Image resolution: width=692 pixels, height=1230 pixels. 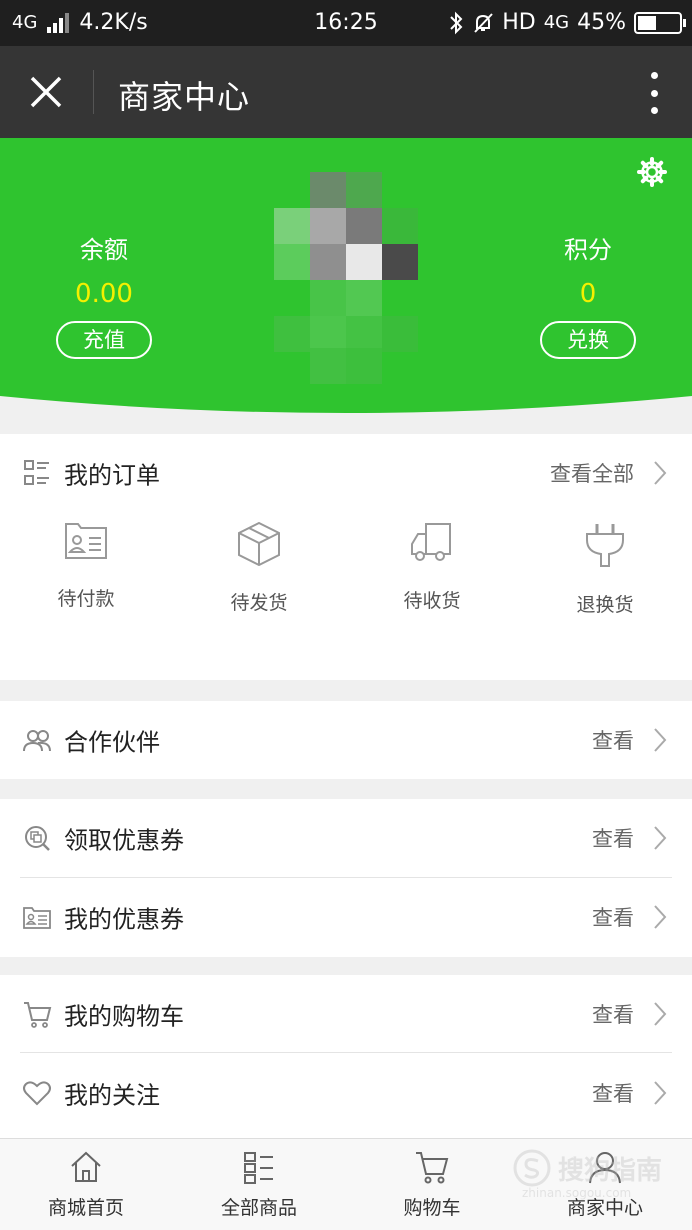 I want to click on tab-merchant-center: 商家中心, so click(x=605, y=1184).